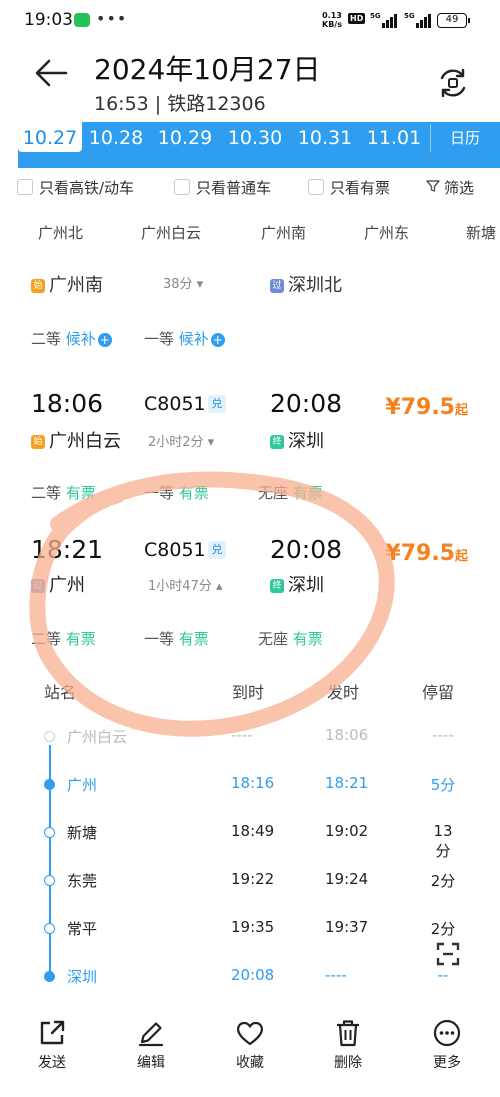  Describe the element at coordinates (87, 188) in the screenshot. I see `filter-highspeed-label: 只看高铁/动车` at that location.